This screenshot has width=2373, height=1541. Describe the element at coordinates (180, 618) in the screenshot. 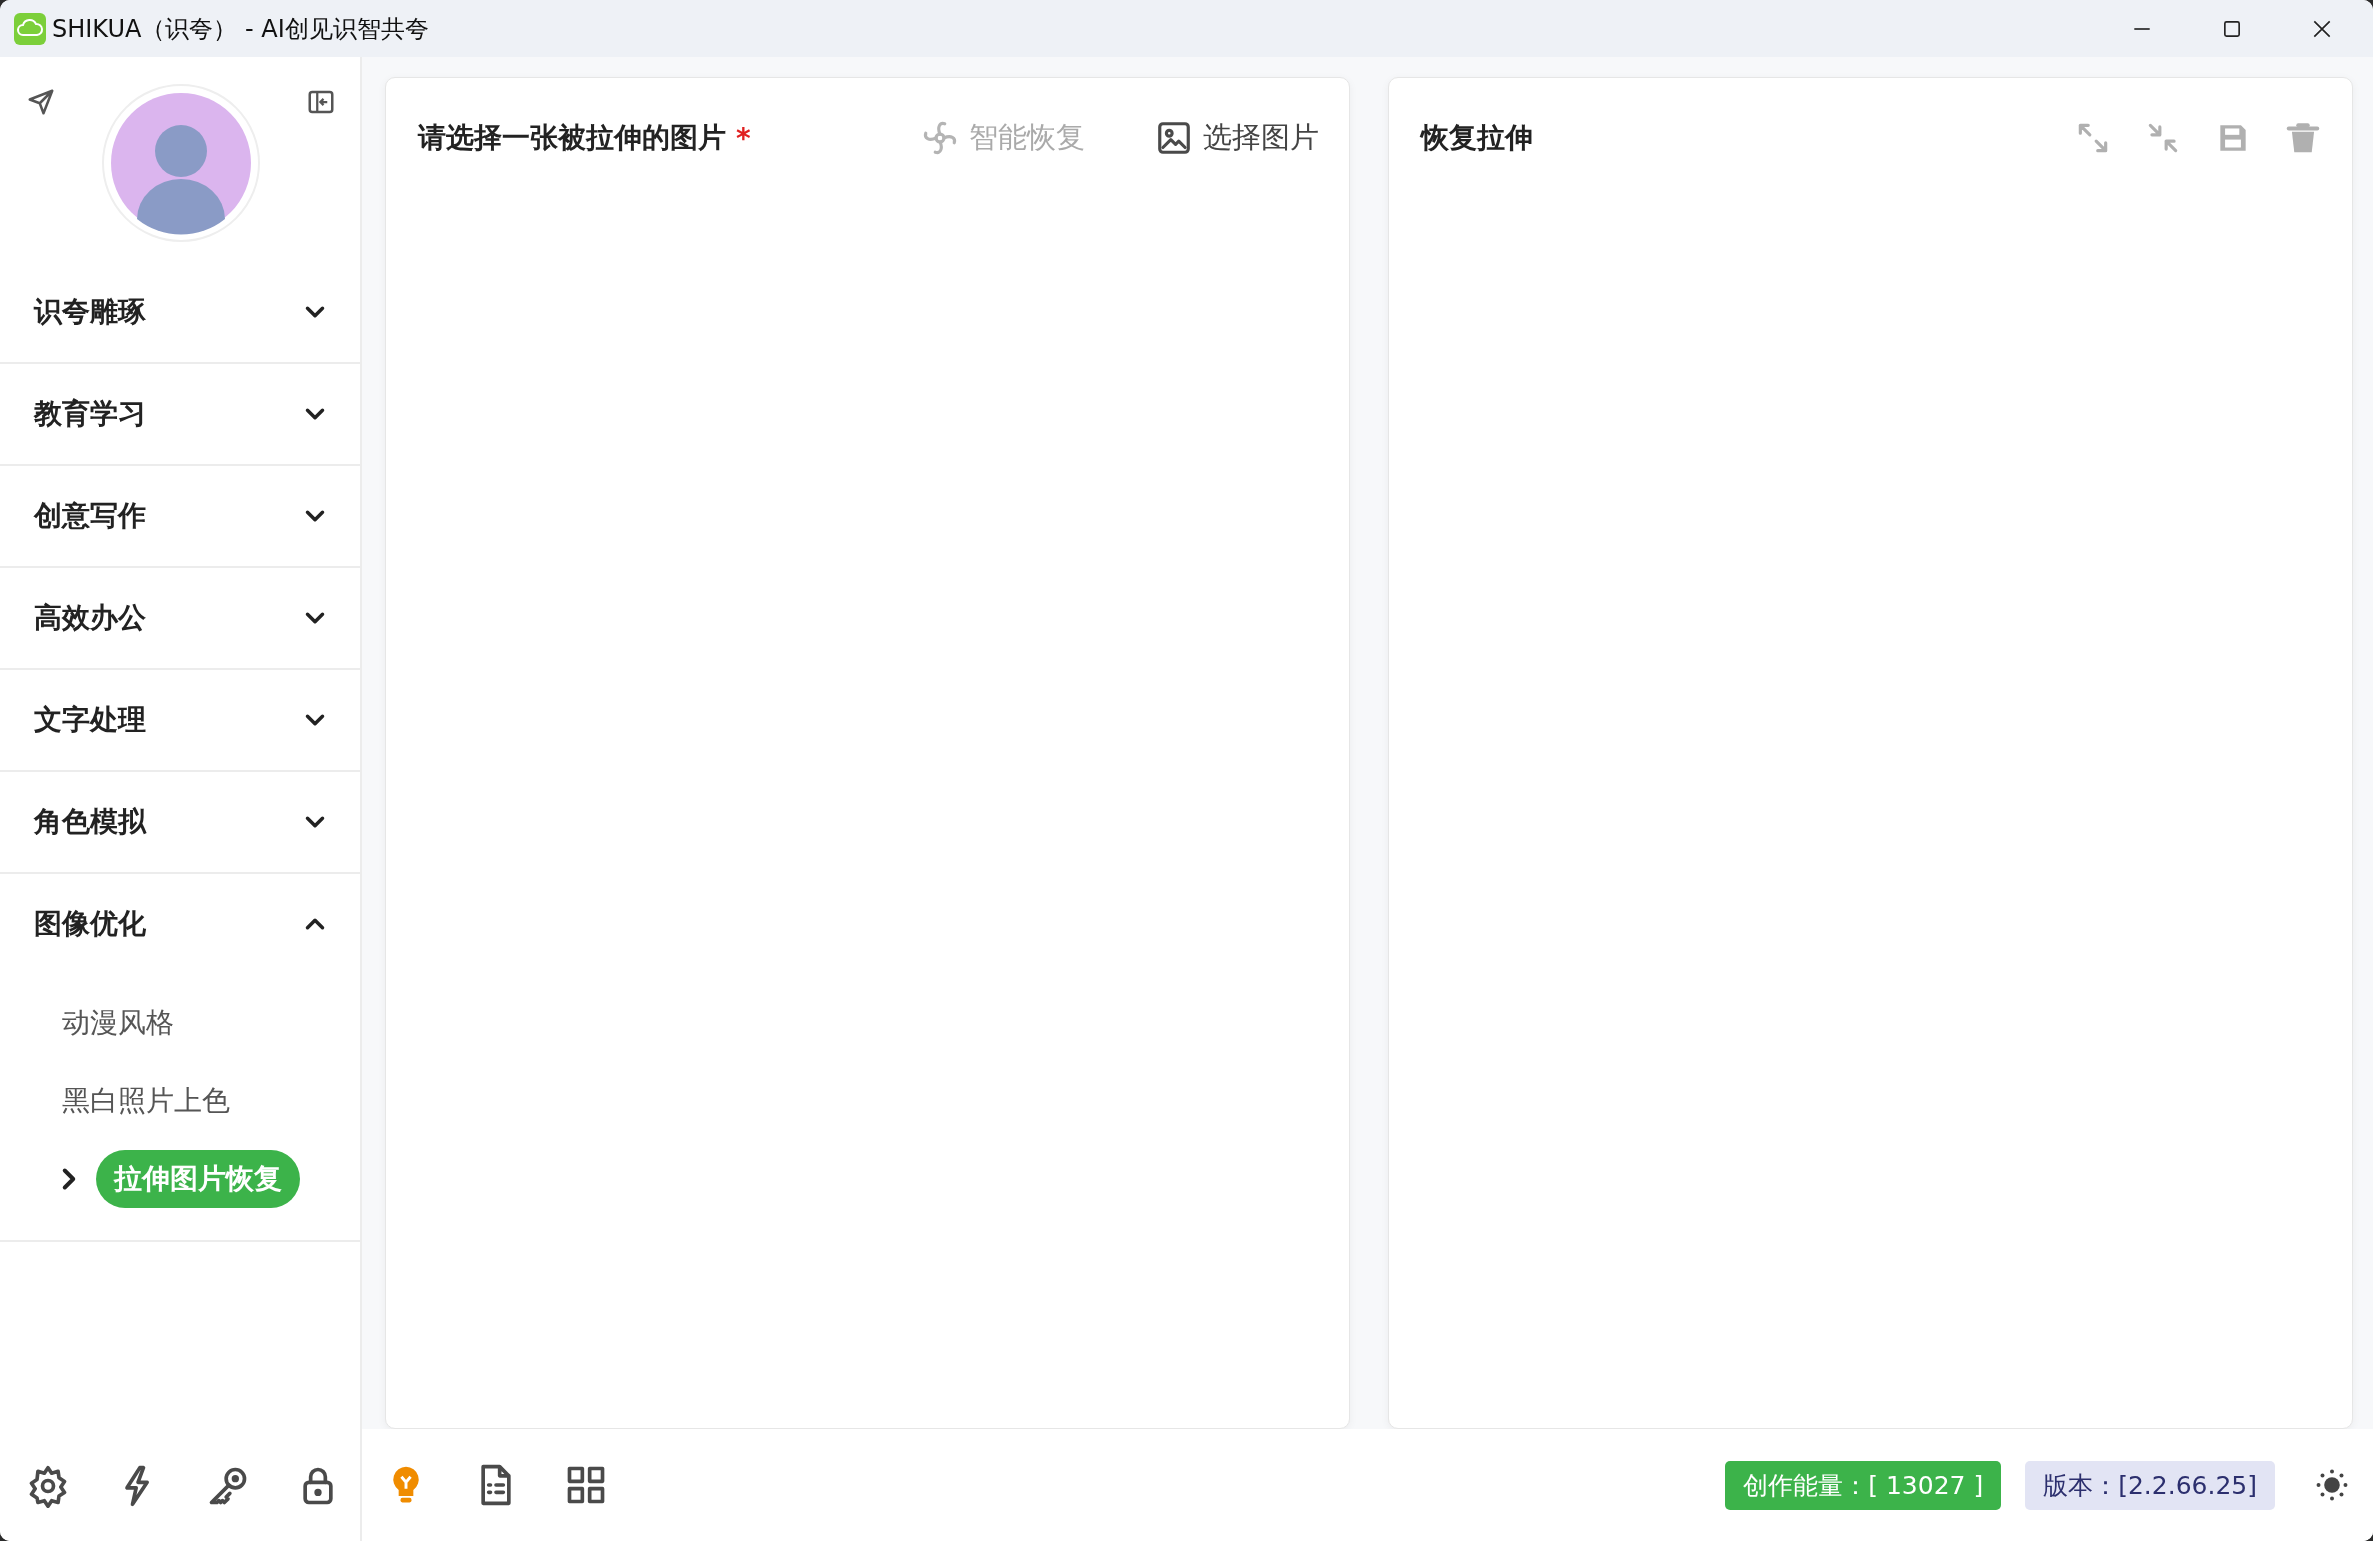

I see `menu-category: 高效办公` at that location.